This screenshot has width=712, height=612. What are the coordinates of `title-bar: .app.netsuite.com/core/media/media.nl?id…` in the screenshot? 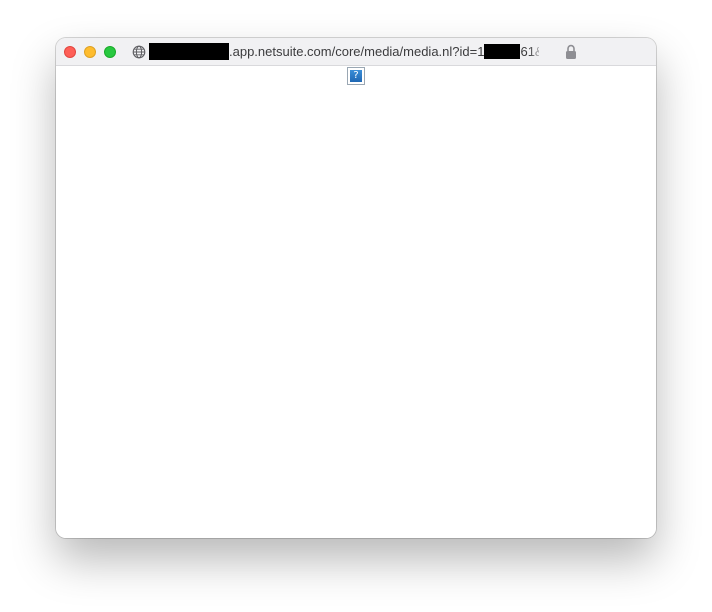 It's located at (356, 52).